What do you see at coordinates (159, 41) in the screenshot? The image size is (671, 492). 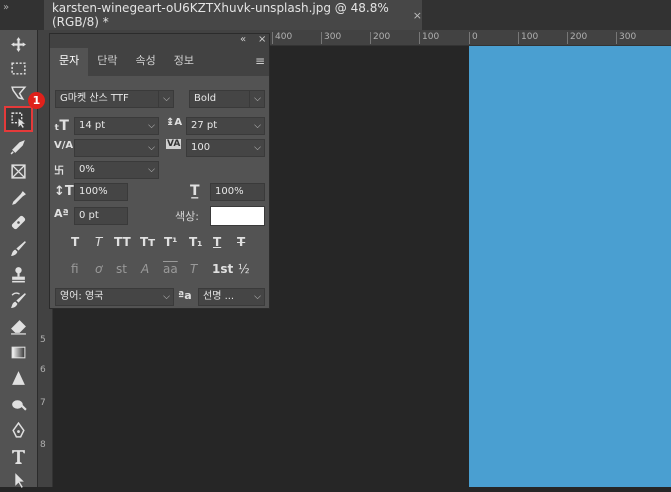 I see `panel-header: « ×` at bounding box center [159, 41].